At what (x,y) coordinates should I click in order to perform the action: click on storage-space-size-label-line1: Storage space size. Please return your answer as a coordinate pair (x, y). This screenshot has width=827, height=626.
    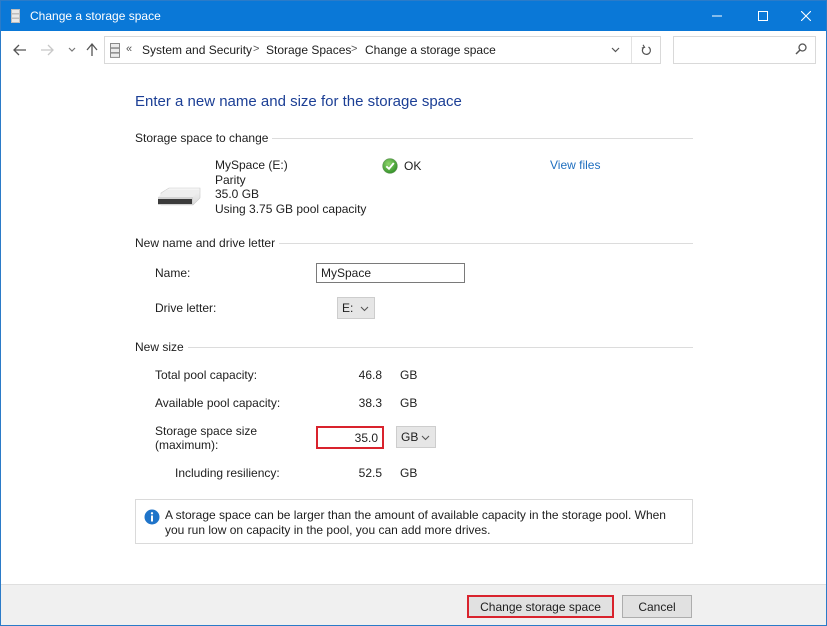
    Looking at the image, I should click on (206, 431).